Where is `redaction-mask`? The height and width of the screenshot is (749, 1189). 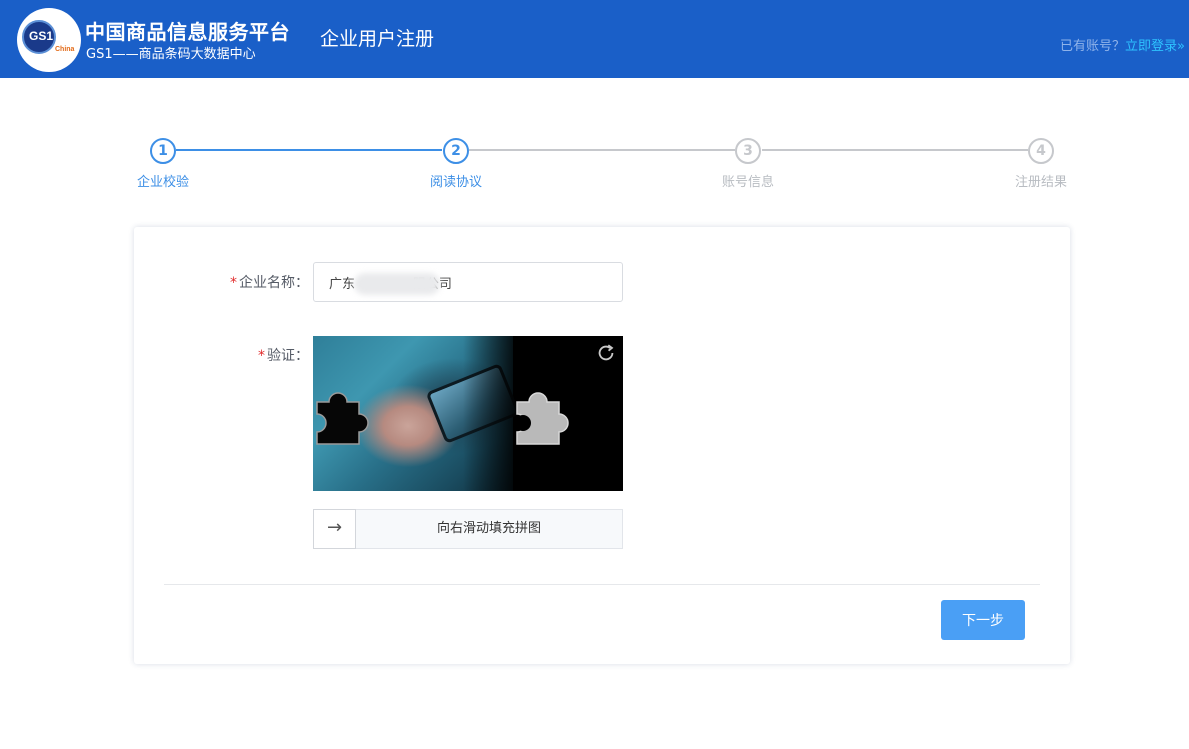
redaction-mask is located at coordinates (397, 284).